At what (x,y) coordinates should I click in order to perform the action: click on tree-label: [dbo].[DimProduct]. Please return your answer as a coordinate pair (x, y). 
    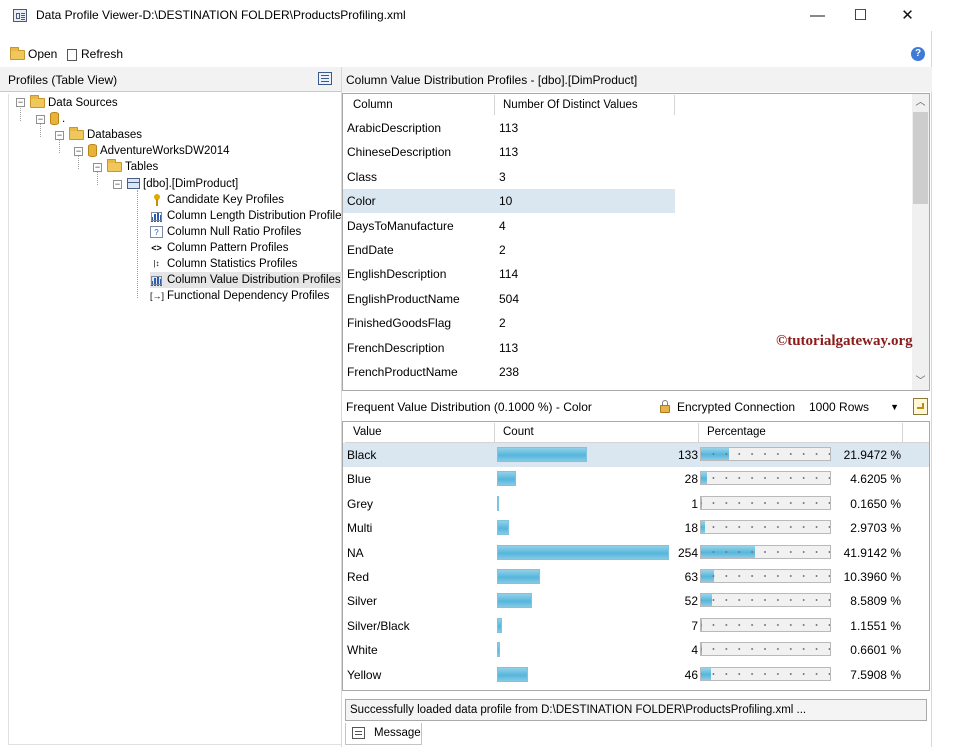
    Looking at the image, I should click on (191, 184).